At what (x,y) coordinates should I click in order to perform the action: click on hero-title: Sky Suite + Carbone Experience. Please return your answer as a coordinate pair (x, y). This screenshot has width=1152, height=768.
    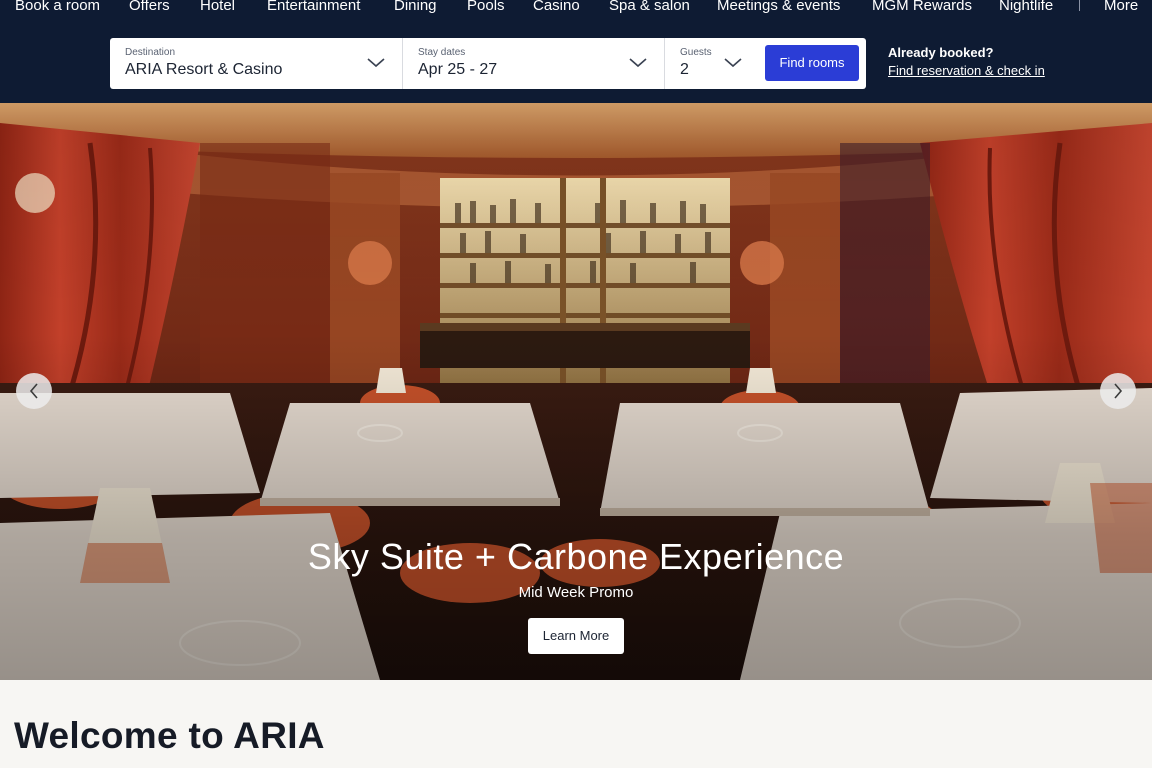
    Looking at the image, I should click on (576, 556).